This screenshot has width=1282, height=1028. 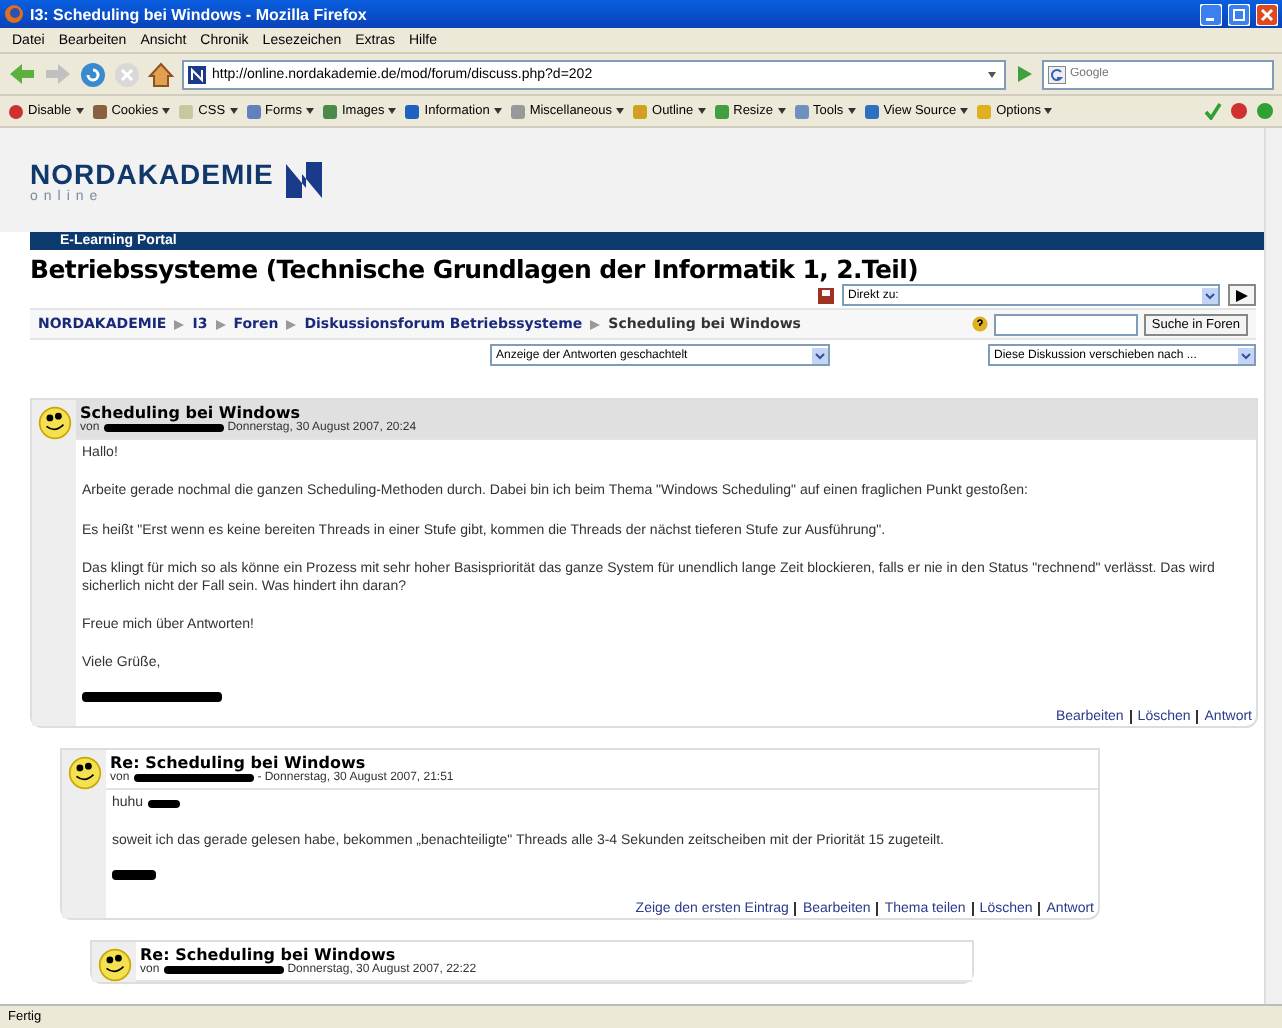 I want to click on help-icon, so click(x=979, y=324).